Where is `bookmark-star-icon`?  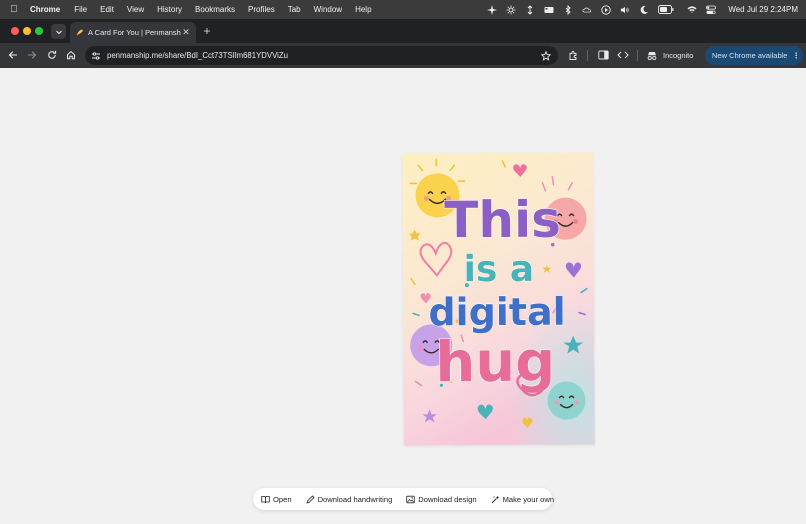 bookmark-star-icon is located at coordinates (546, 56).